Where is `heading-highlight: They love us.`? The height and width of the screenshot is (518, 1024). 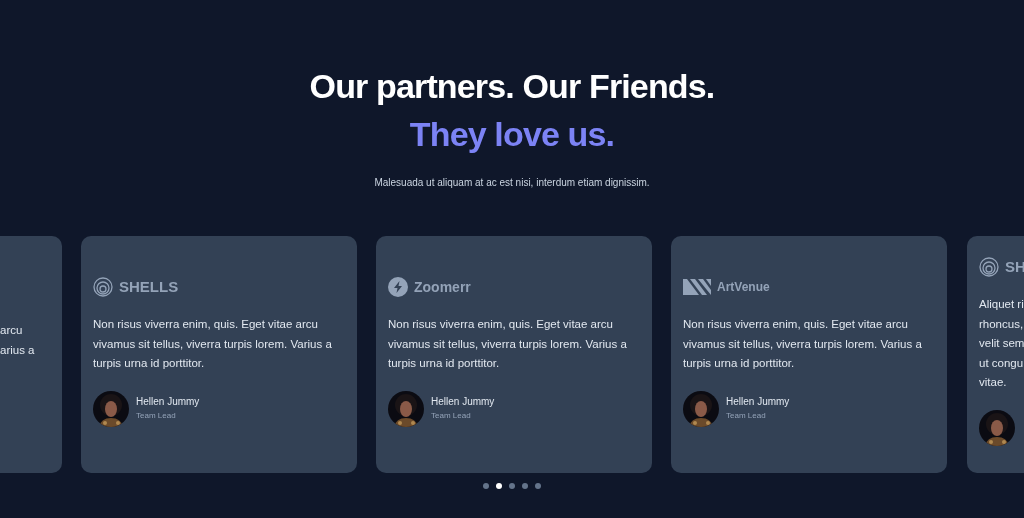 heading-highlight: They love us. is located at coordinates (512, 134).